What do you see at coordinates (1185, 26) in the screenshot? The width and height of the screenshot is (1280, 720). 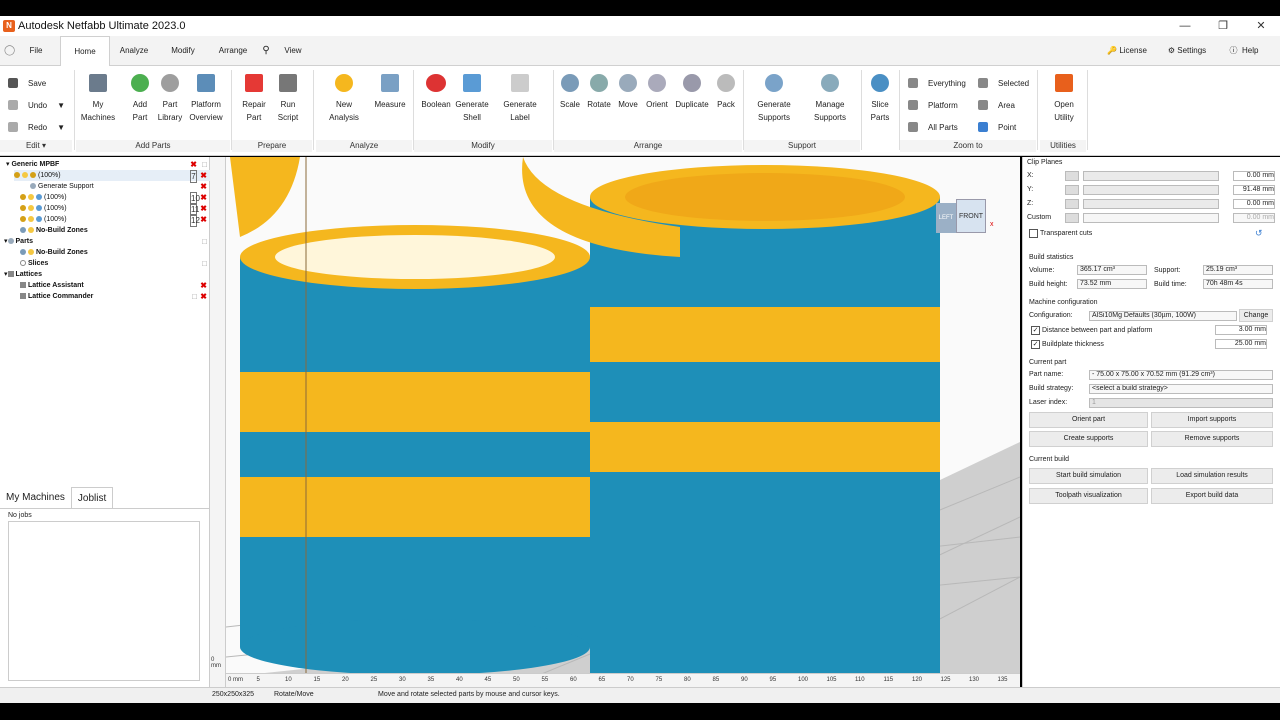 I see `minimize-icon: —` at bounding box center [1185, 26].